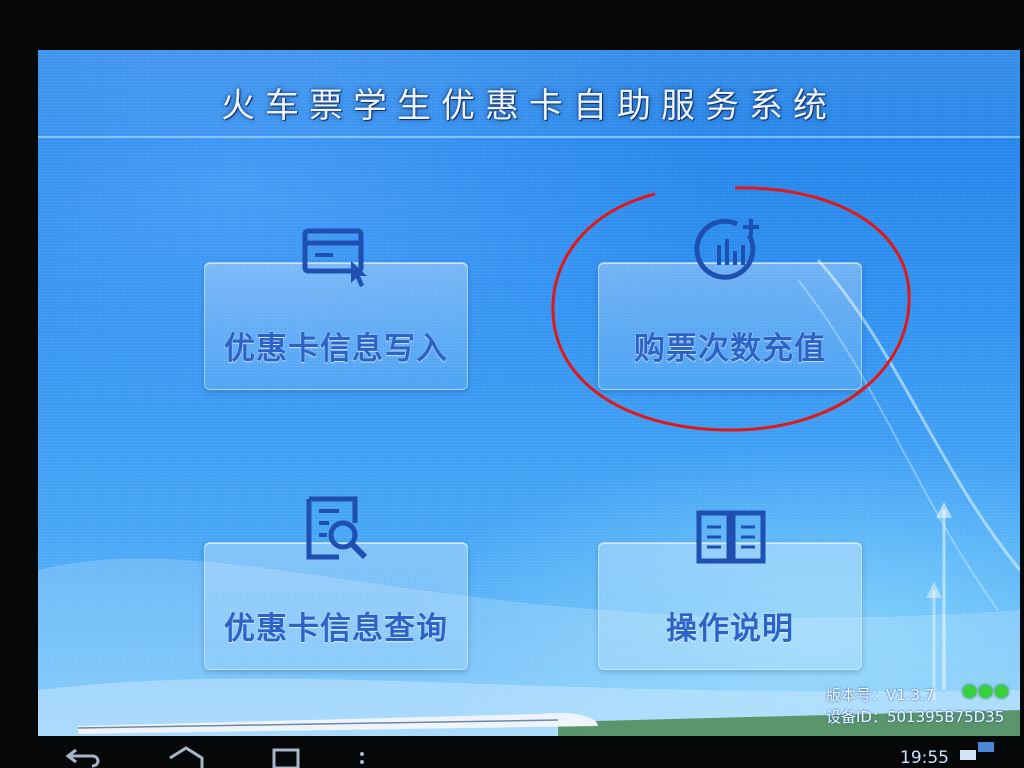 Image resolution: width=1024 pixels, height=768 pixels. What do you see at coordinates (336, 583) in the screenshot?
I see `card-info-query-button: 优惠卡信息查询` at bounding box center [336, 583].